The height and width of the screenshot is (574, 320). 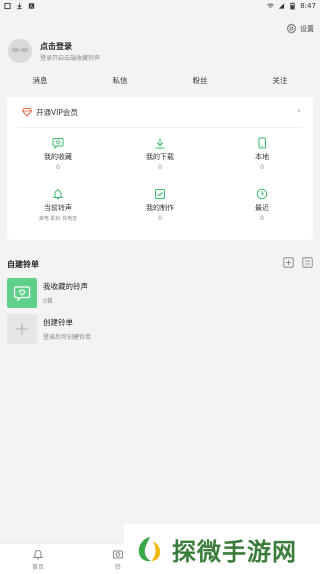 What do you see at coordinates (307, 28) in the screenshot?
I see `settings-label: 设置` at bounding box center [307, 28].